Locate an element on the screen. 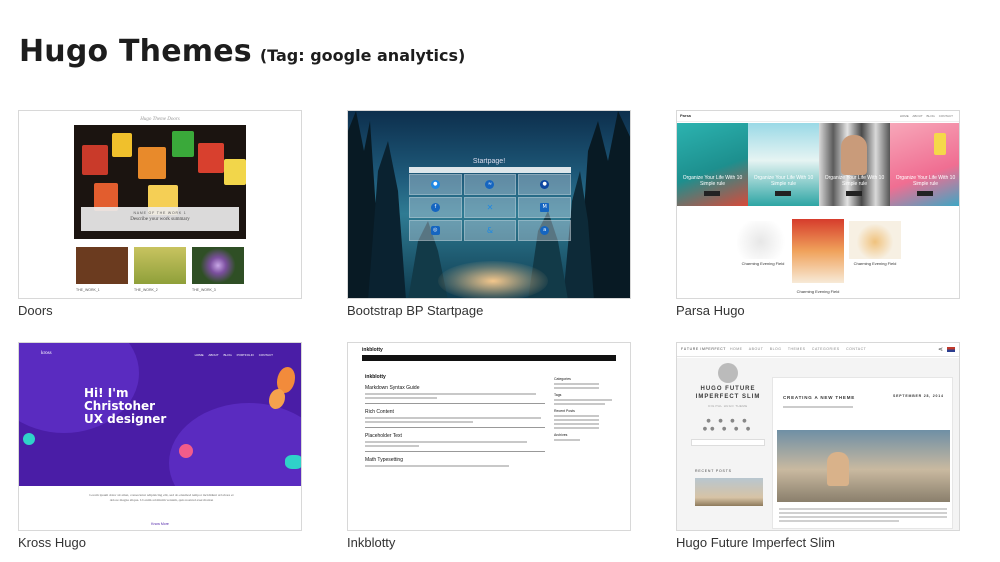 The width and height of the screenshot is (1000, 562). fi-search-input is located at coordinates (728, 442).